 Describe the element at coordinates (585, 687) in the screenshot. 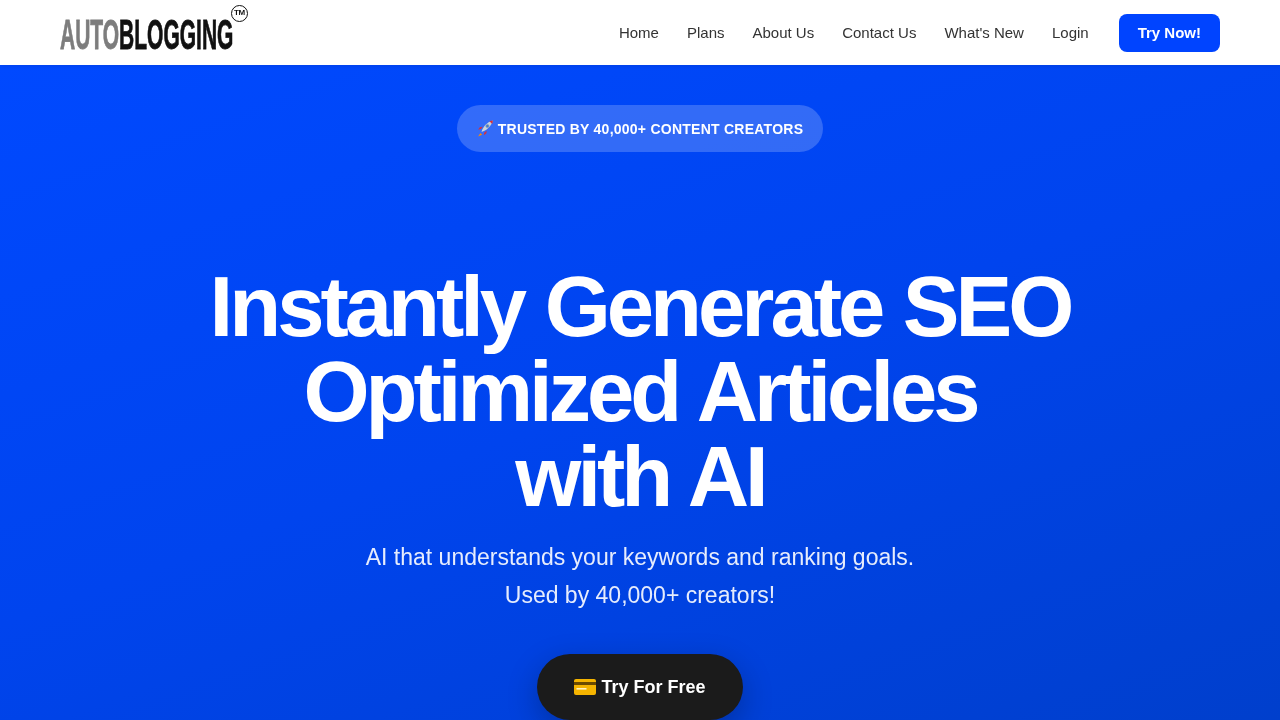

I see `credit-card-icon` at that location.